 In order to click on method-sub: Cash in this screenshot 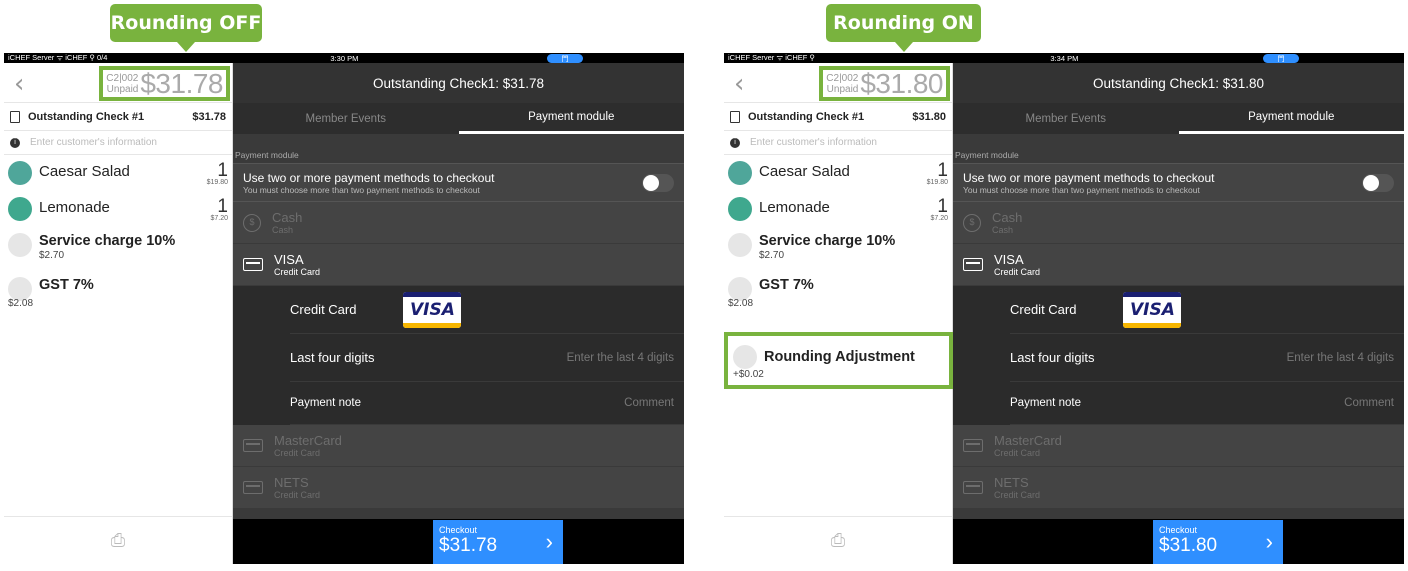, I will do `click(283, 230)`.